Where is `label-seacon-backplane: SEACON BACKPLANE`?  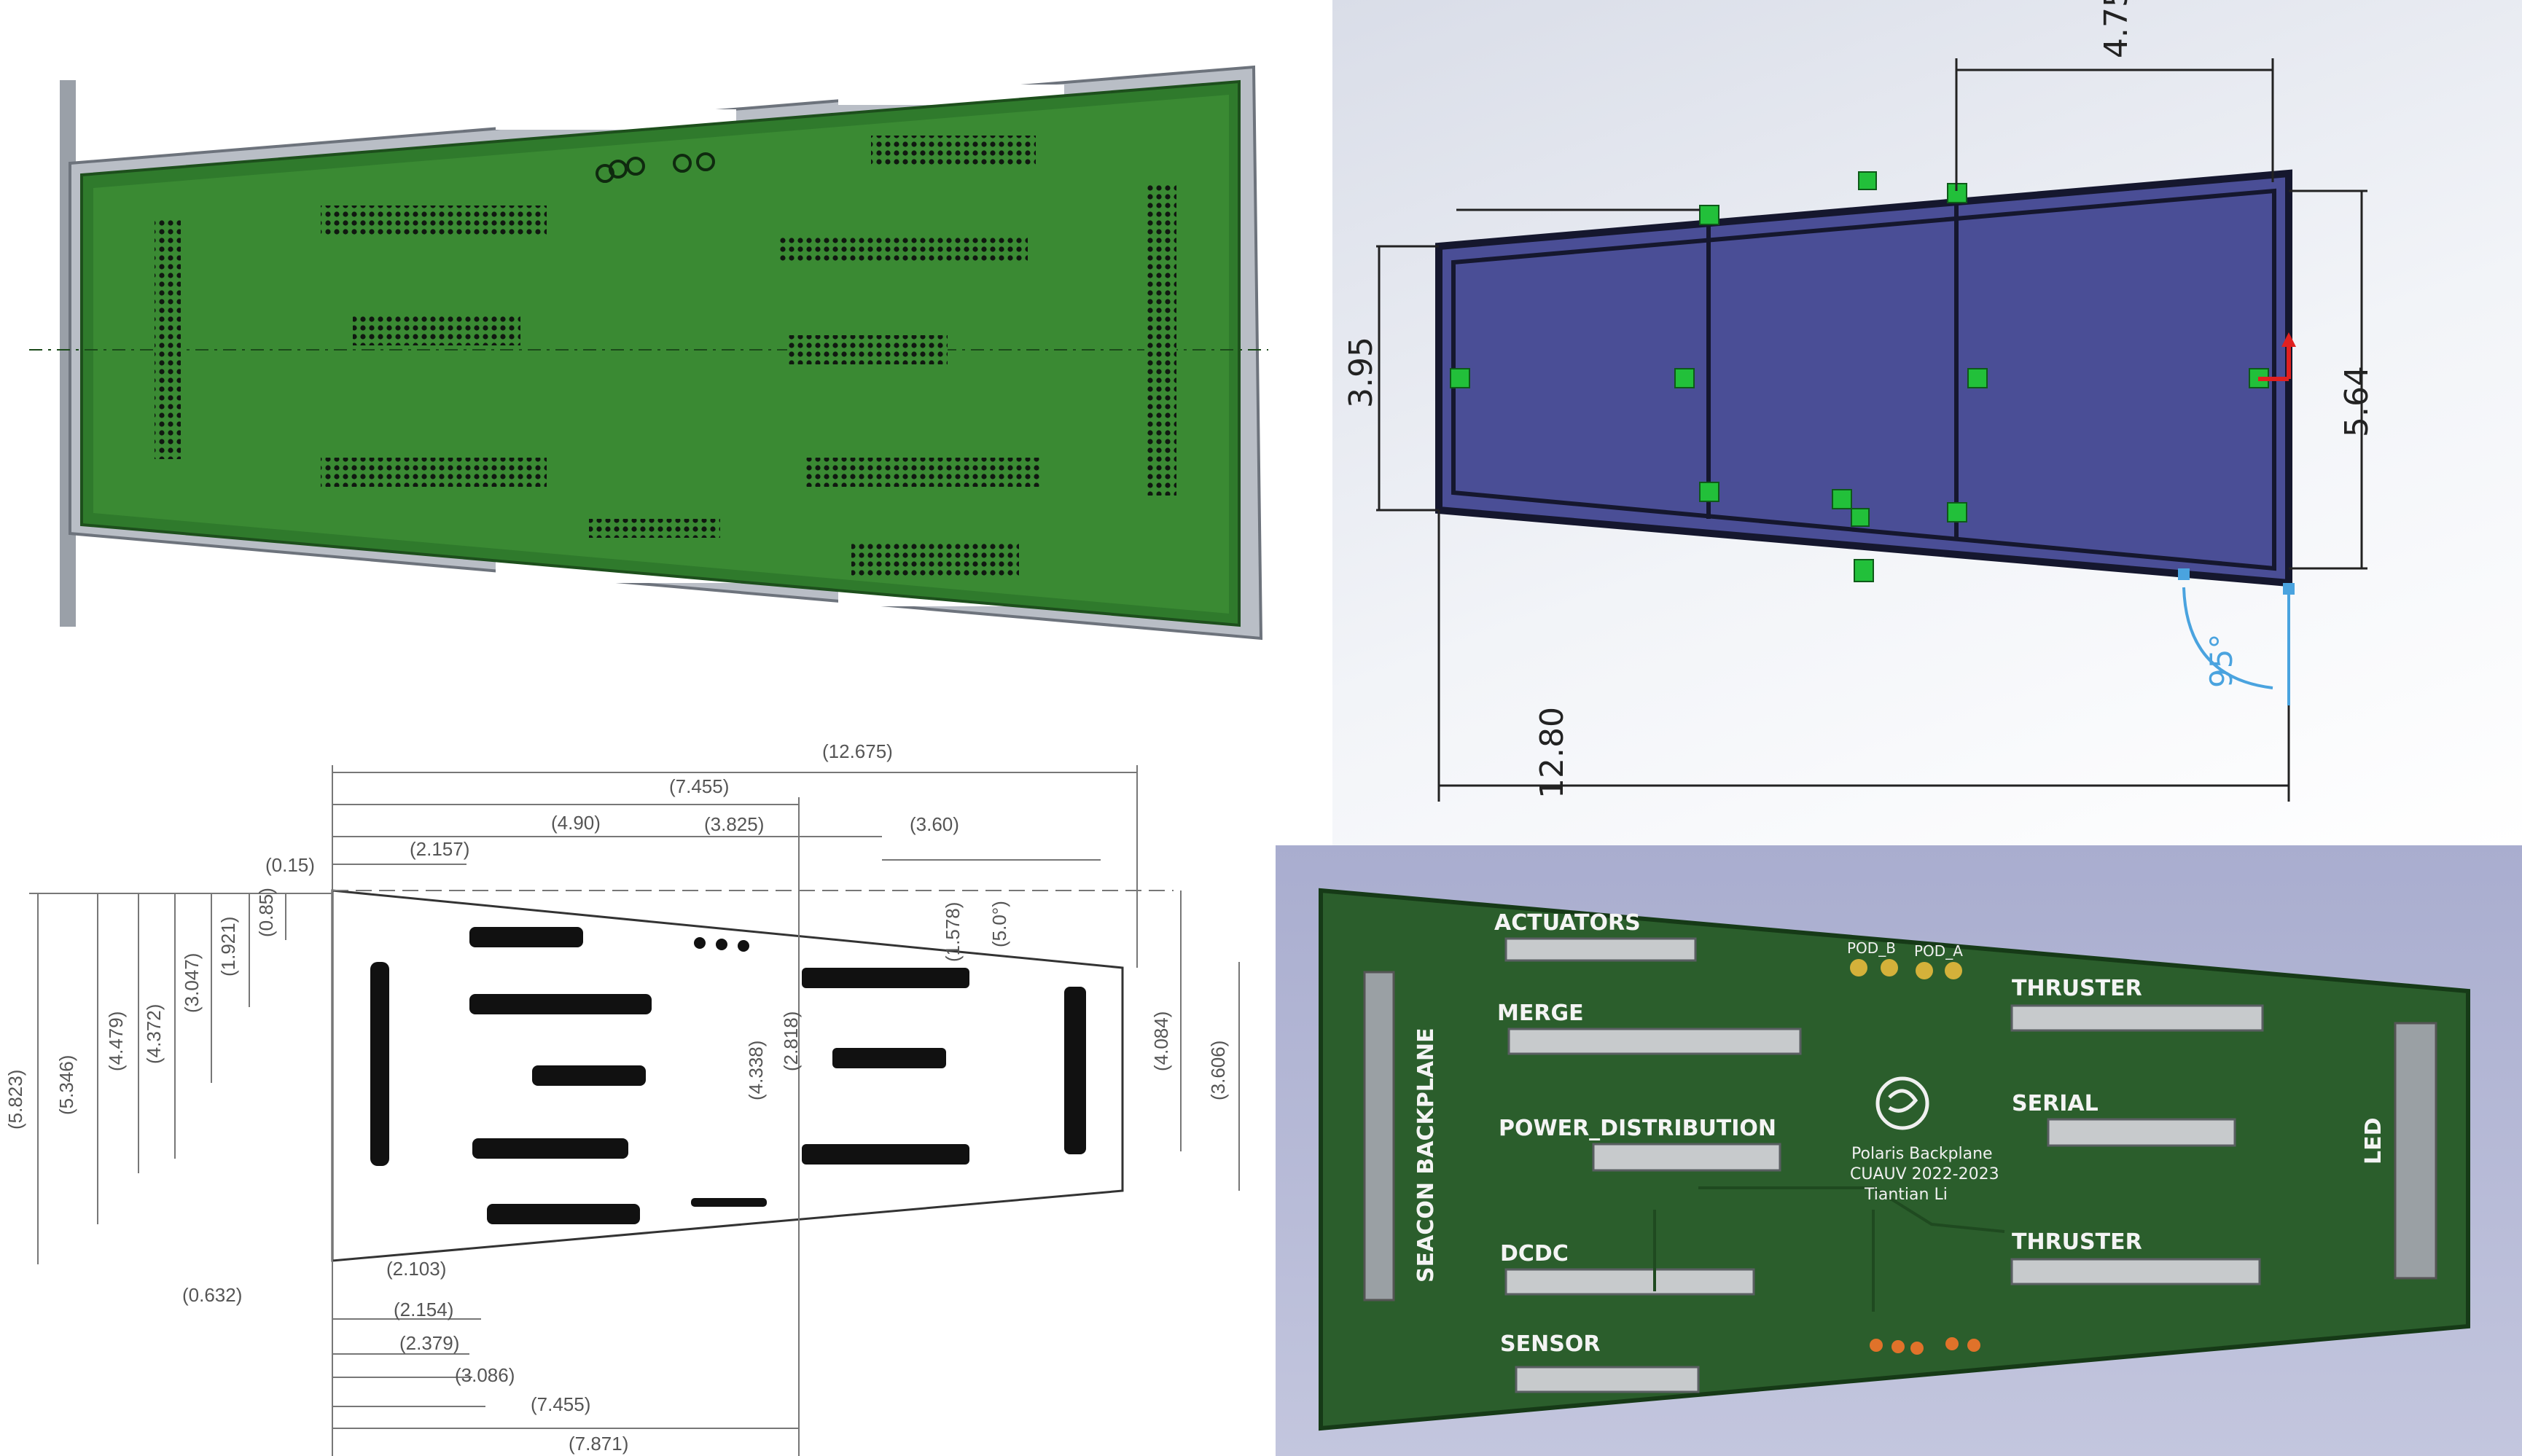
label-seacon-backplane: SEACON BACKPLANE is located at coordinates (1426, 1155).